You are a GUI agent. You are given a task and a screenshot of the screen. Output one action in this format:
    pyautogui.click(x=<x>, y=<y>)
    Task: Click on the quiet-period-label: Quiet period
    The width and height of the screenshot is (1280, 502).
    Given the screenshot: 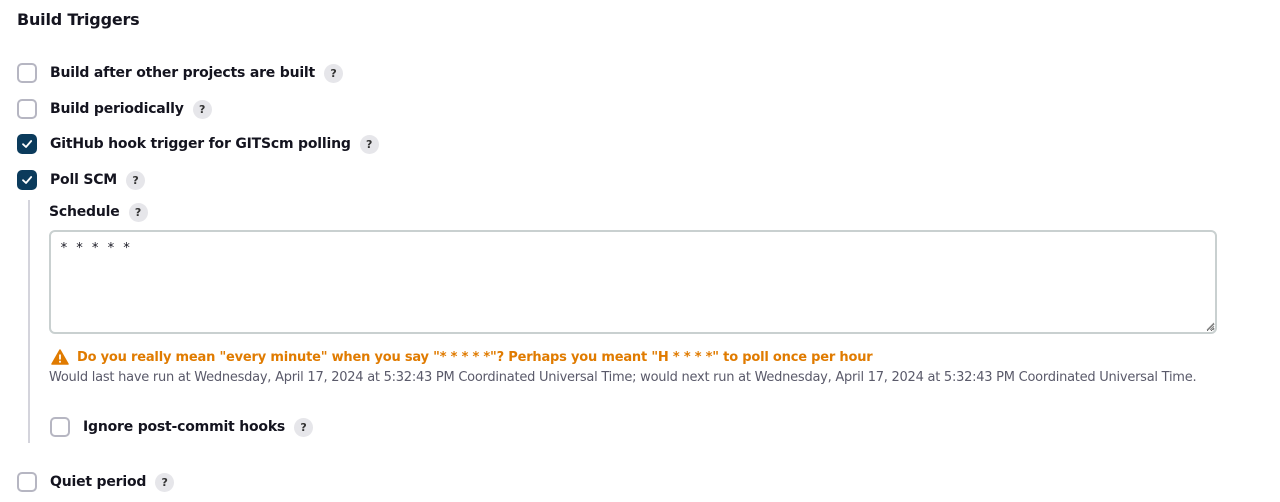 What is the action you would take?
    pyautogui.click(x=98, y=482)
    